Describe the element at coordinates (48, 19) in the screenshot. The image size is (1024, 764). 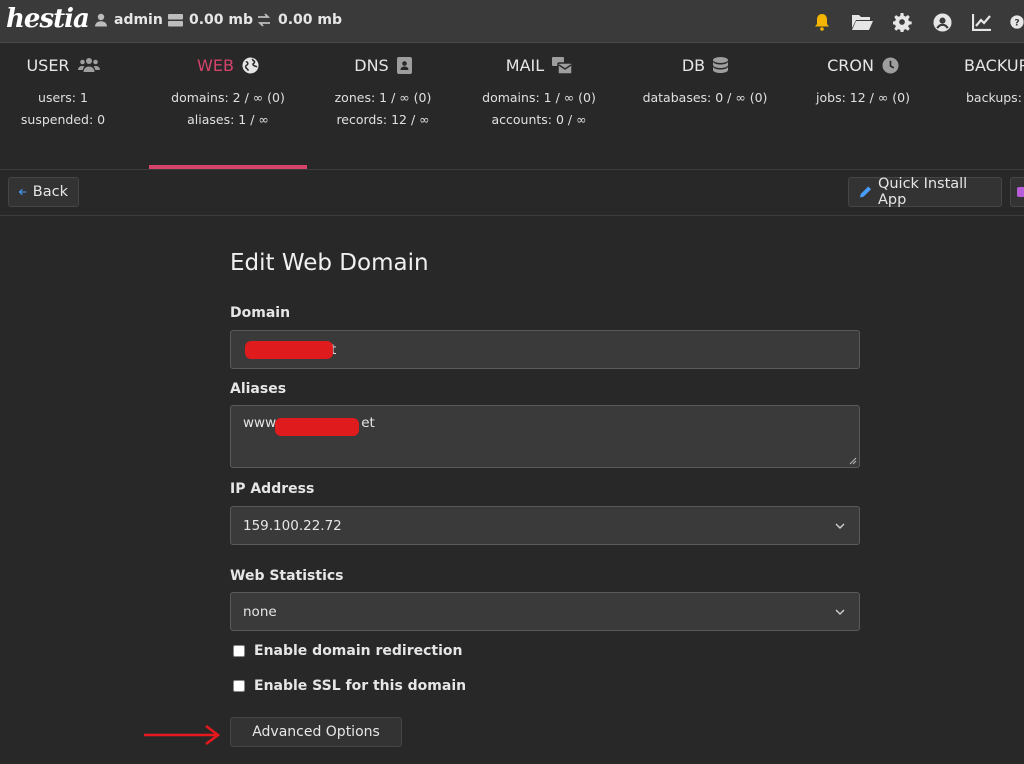
I see `hestia-logo: hestia` at that location.